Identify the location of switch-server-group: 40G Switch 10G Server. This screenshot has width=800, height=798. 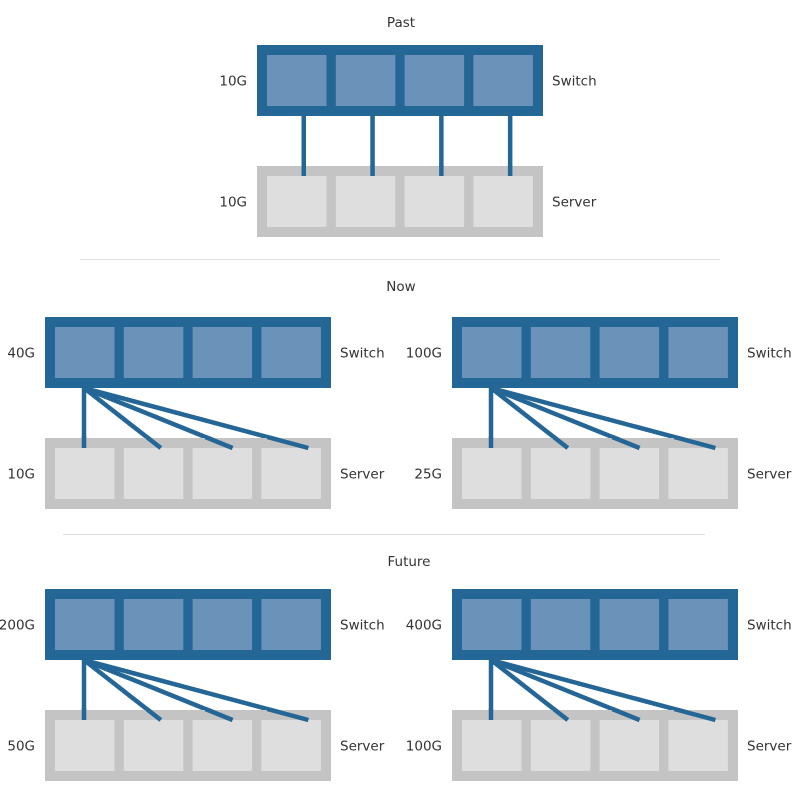
(196, 413).